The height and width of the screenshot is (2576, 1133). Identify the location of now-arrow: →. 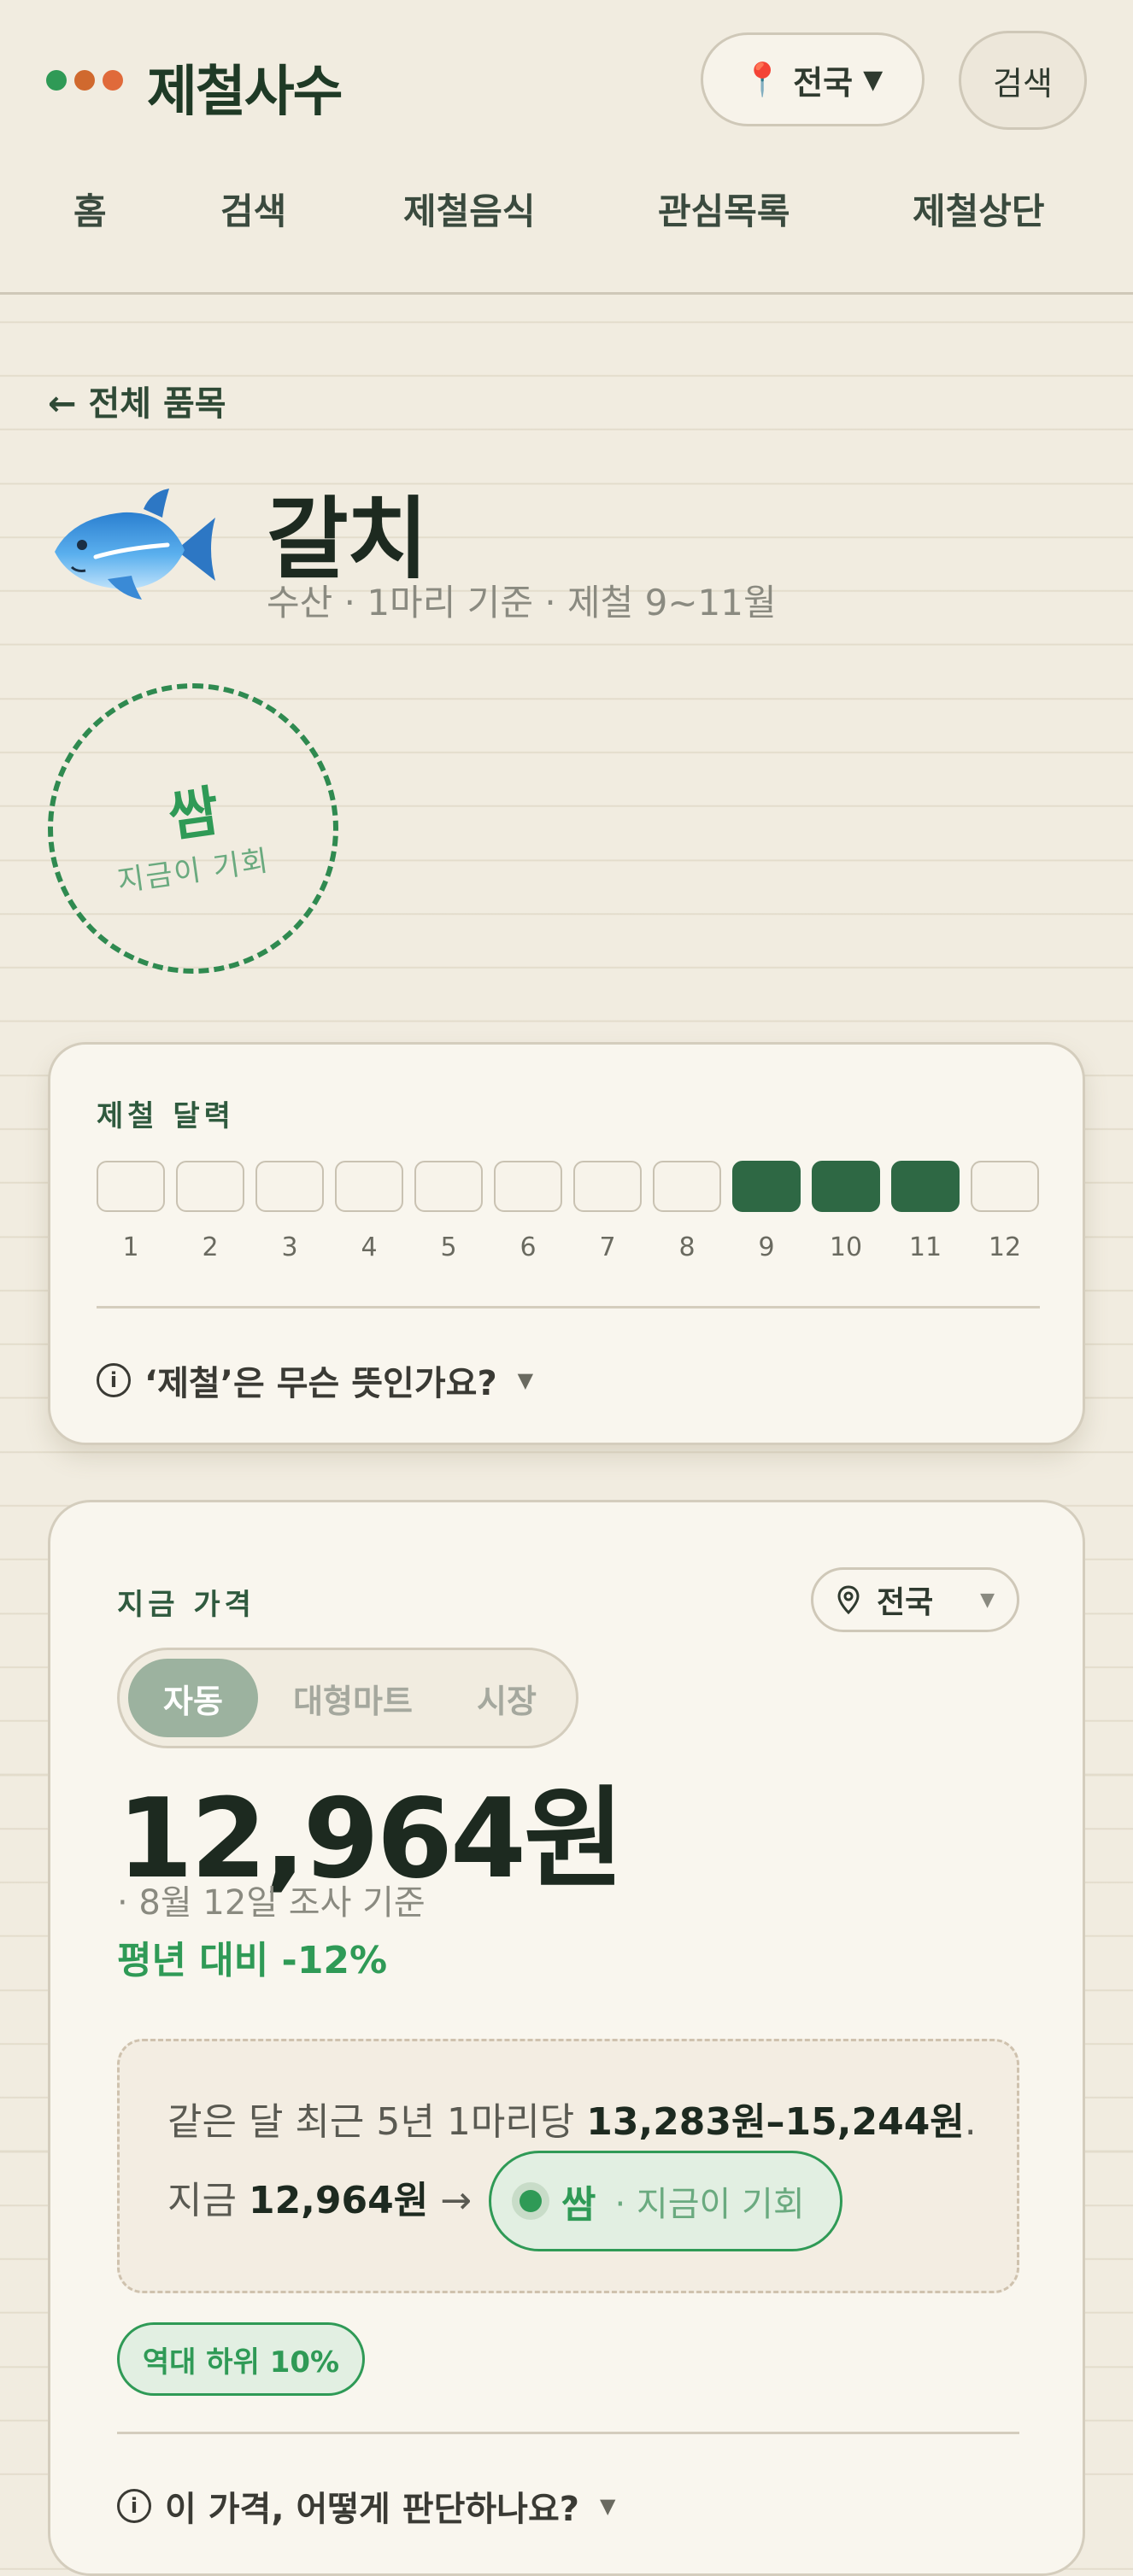
(451, 2200).